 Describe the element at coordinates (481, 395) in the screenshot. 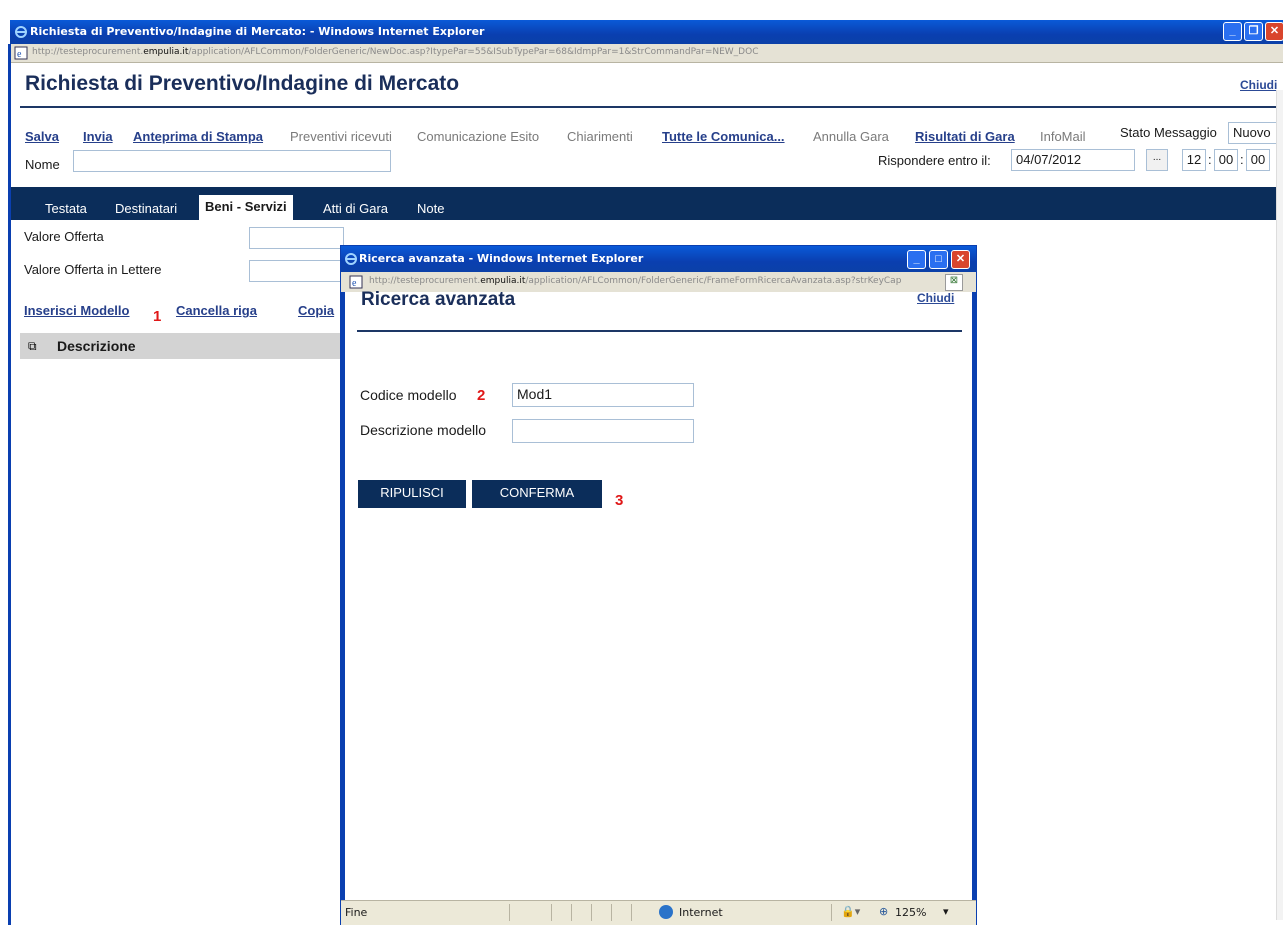

I see `marker-2: 2` at that location.